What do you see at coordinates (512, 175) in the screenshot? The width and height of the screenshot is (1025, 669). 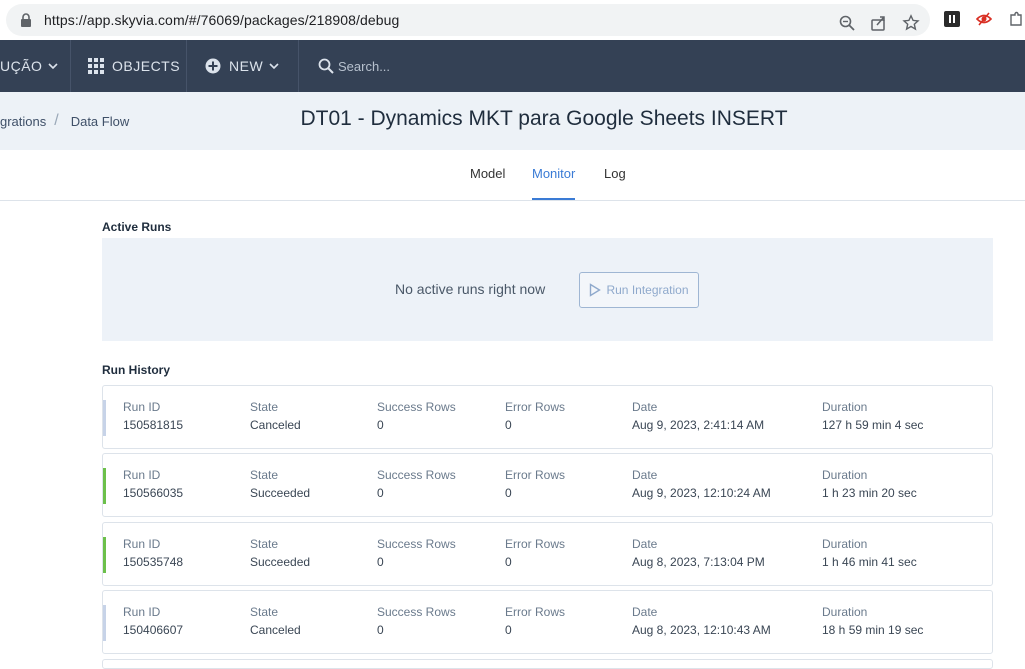 I see `tab-bar: Model Monitor Log` at bounding box center [512, 175].